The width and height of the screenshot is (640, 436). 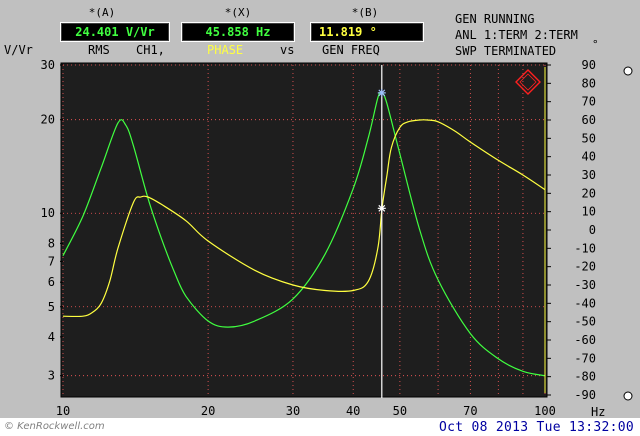 I want to click on left-tick-label: 10, so click(x=48, y=213).